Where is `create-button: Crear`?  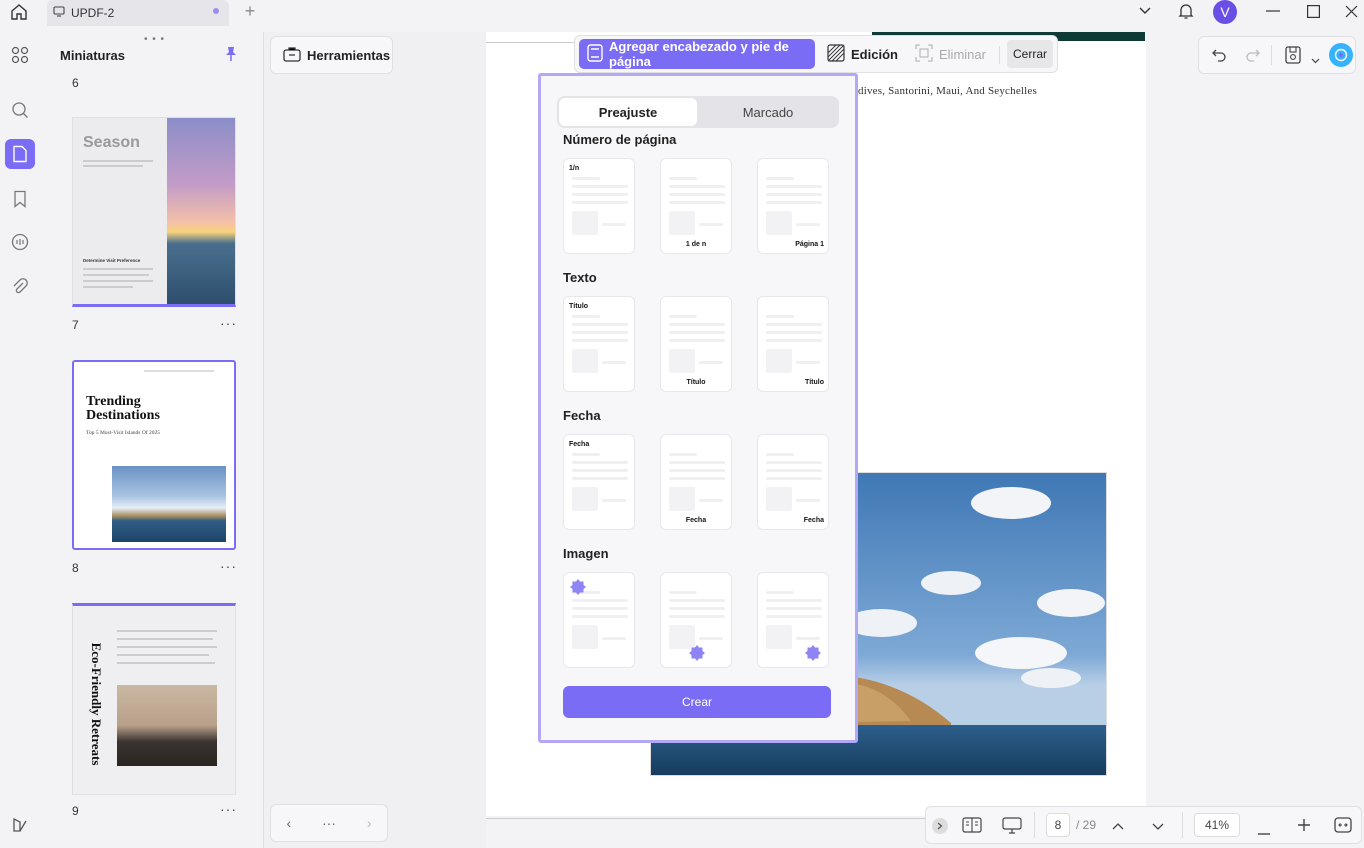 create-button: Crear is located at coordinates (697, 702).